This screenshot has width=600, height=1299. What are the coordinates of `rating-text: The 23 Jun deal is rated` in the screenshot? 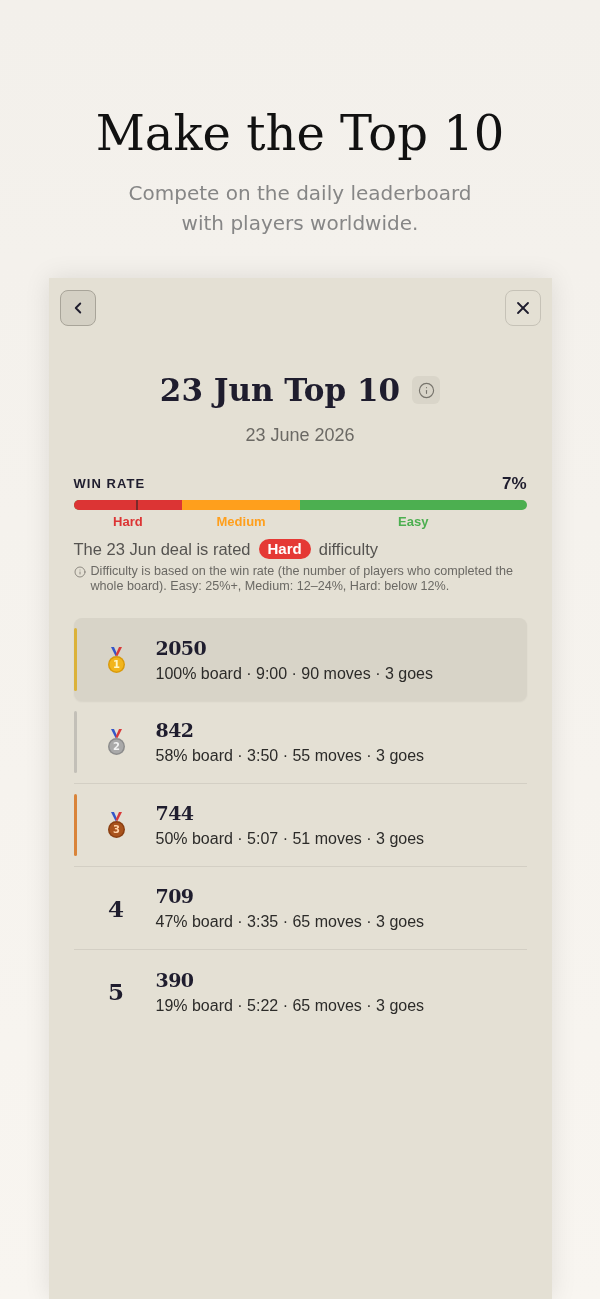 It's located at (162, 549).